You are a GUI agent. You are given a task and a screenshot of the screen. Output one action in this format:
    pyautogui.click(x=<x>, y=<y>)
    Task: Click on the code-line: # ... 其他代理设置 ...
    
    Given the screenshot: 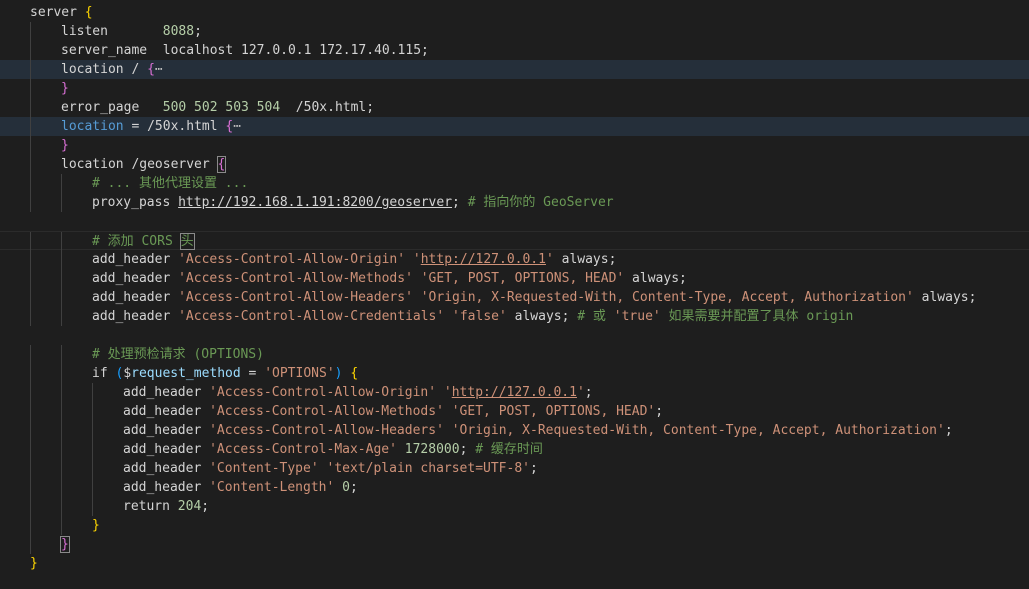 What is the action you would take?
    pyautogui.click(x=514, y=183)
    